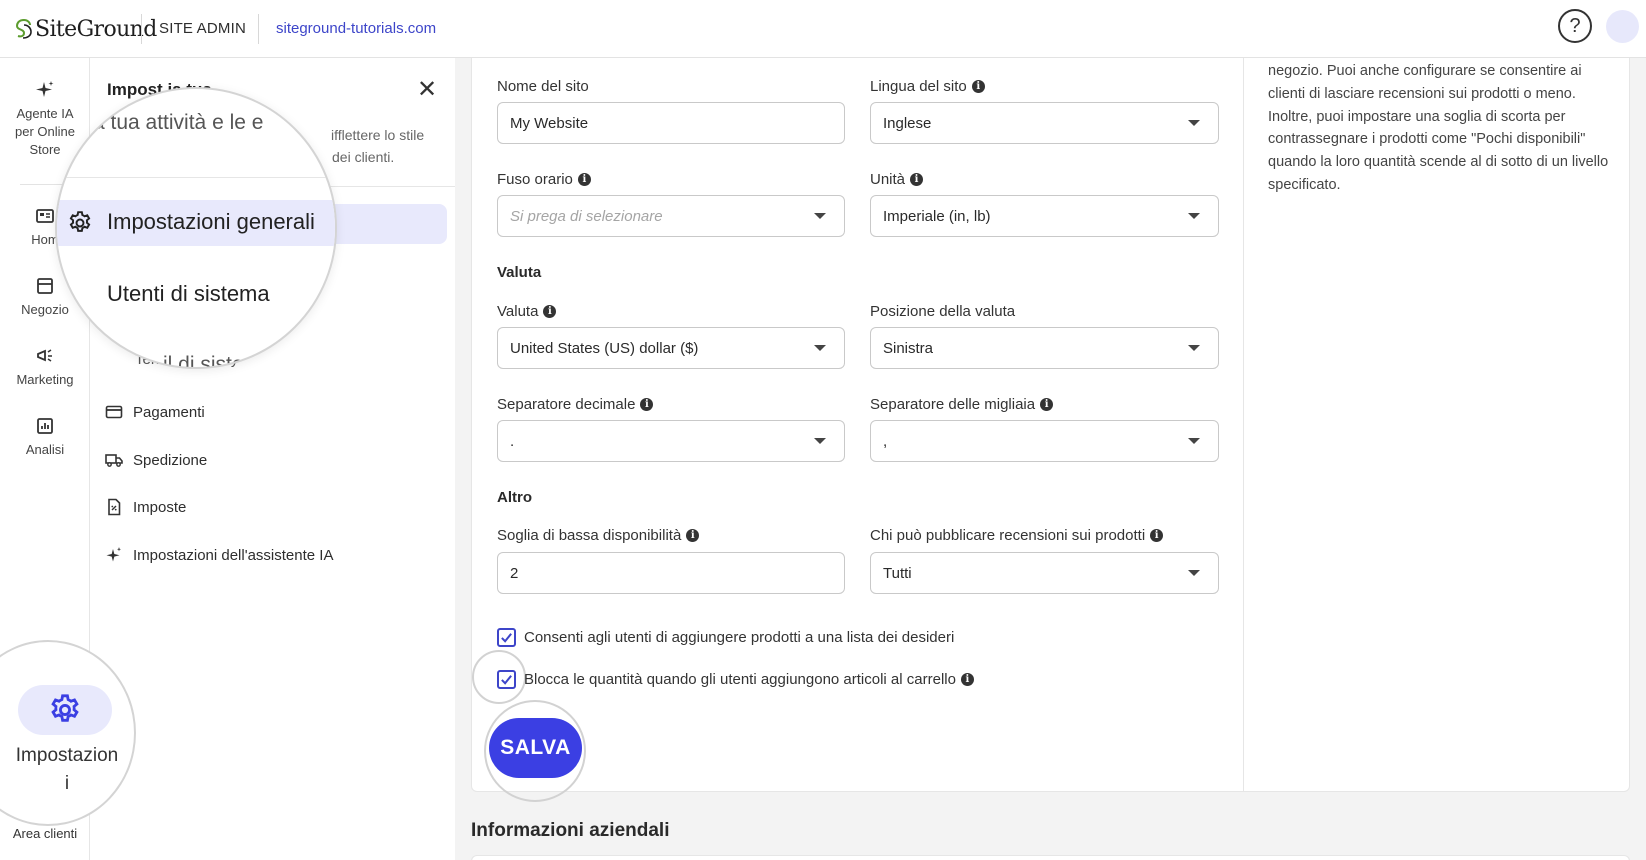 This screenshot has width=1646, height=860. What do you see at coordinates (1044, 573) in the screenshot?
I see `reviews-select: Tutti` at bounding box center [1044, 573].